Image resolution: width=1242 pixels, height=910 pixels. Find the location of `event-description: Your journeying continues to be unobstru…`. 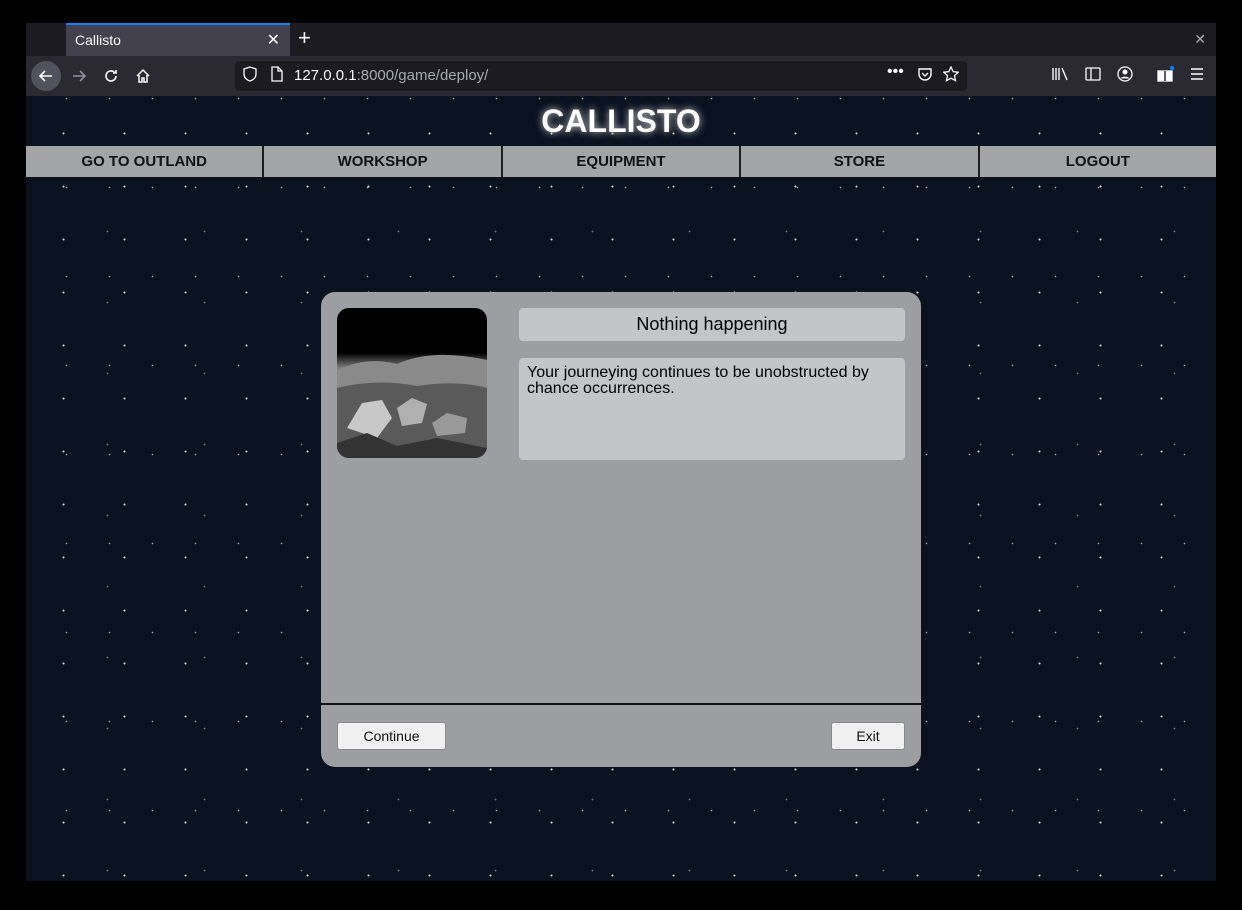

event-description: Your journeying continues to be unobstru… is located at coordinates (712, 409).